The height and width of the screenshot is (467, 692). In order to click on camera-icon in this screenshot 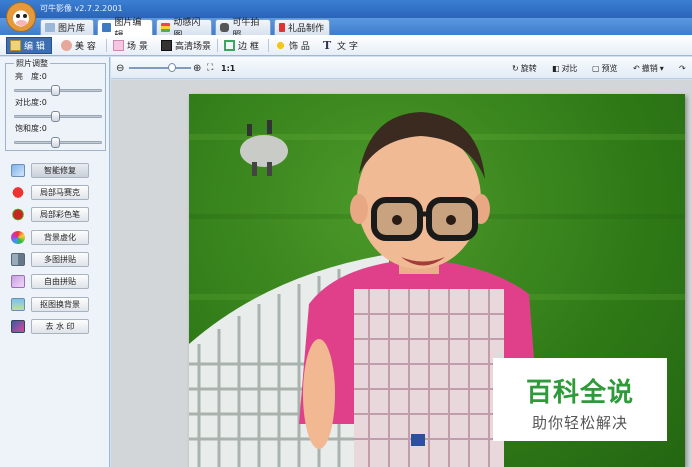, I will do `click(225, 27)`.